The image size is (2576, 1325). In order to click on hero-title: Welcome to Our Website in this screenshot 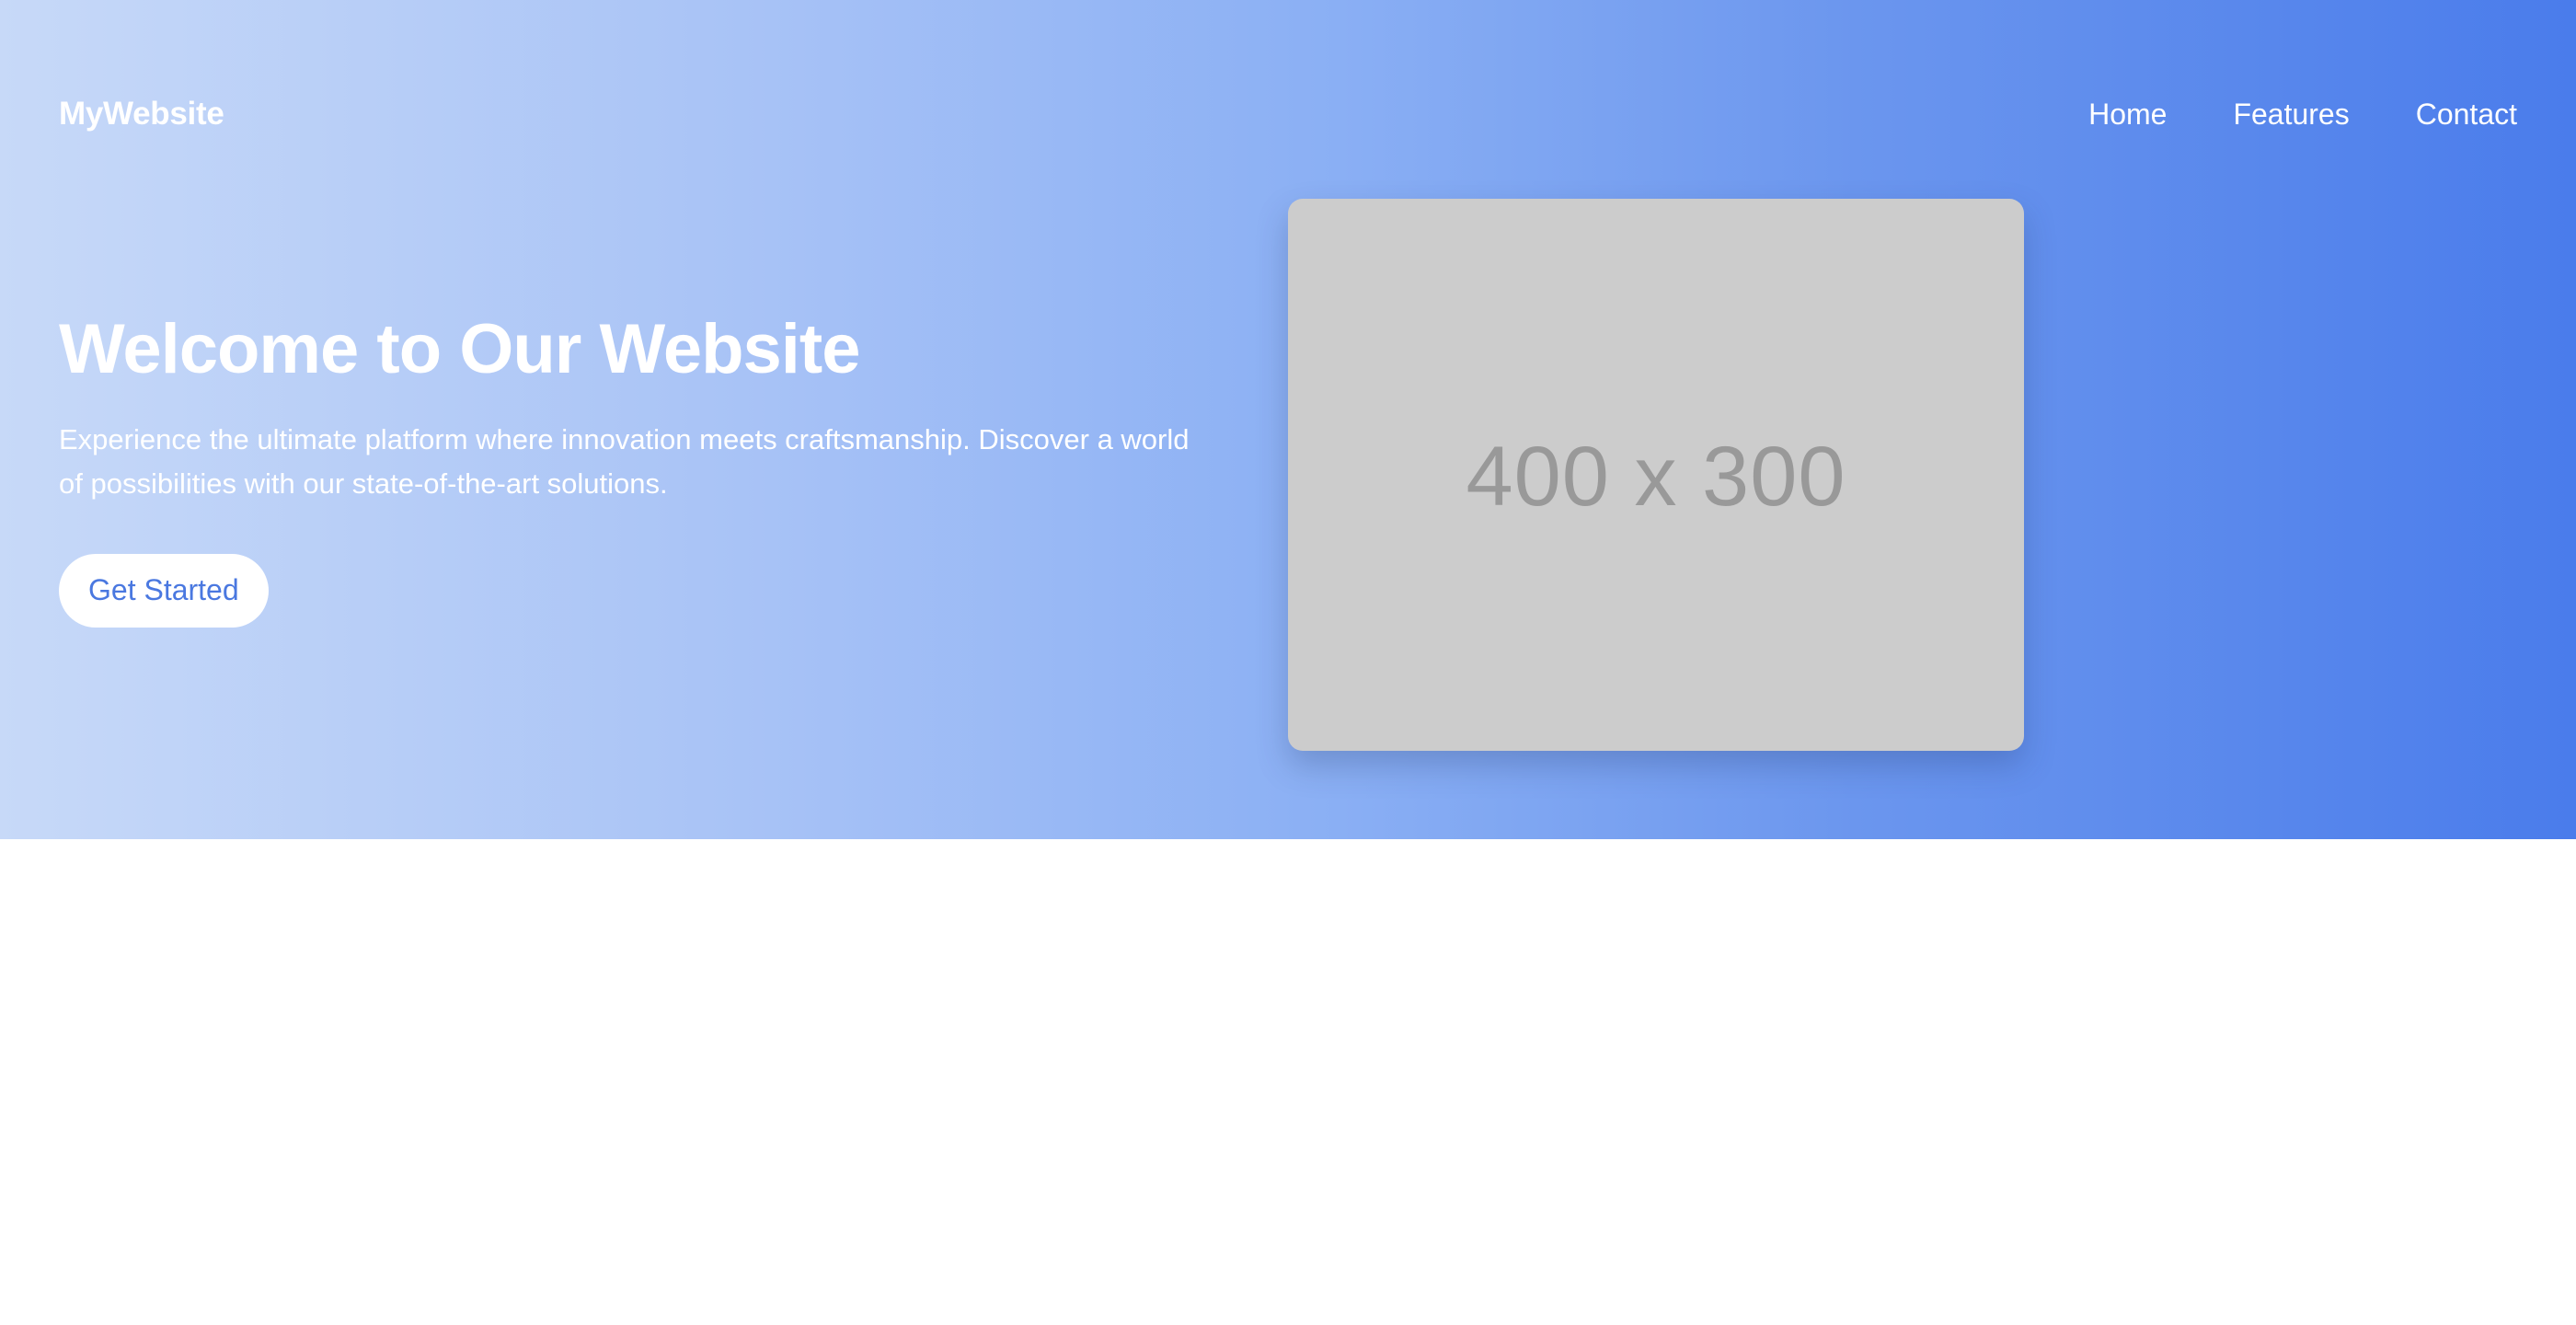, I will do `click(459, 349)`.